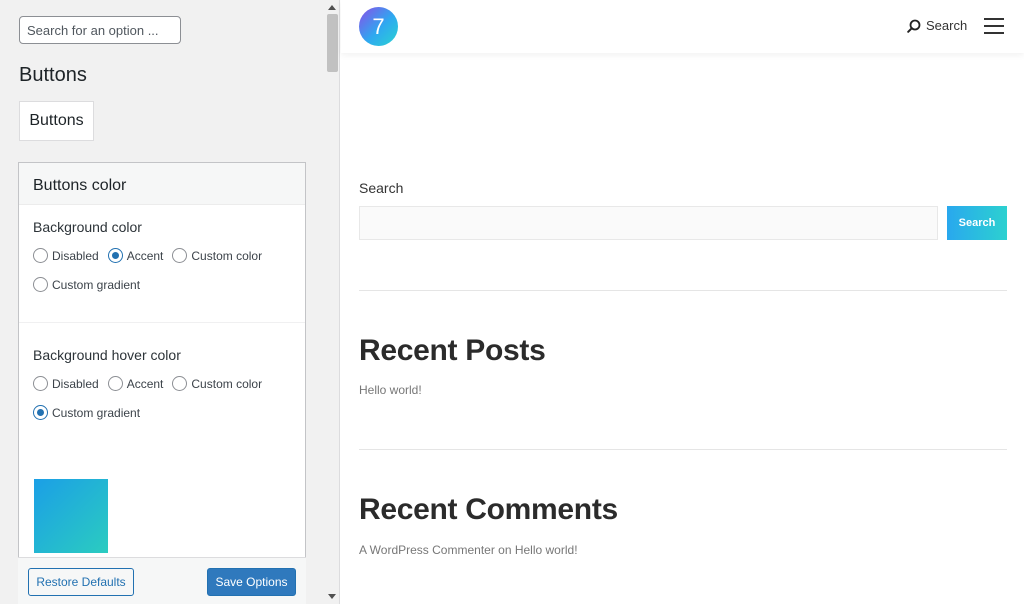 The width and height of the screenshot is (1024, 604). I want to click on recent-posts-title: Recent Posts, so click(452, 350).